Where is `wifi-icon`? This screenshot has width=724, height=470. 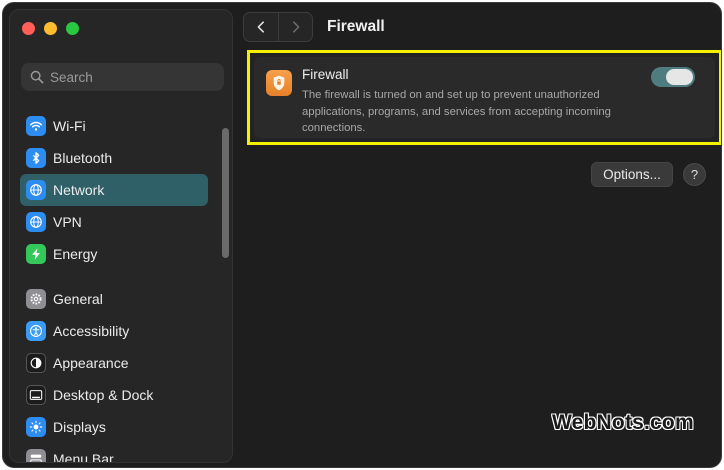
wifi-icon is located at coordinates (36, 126).